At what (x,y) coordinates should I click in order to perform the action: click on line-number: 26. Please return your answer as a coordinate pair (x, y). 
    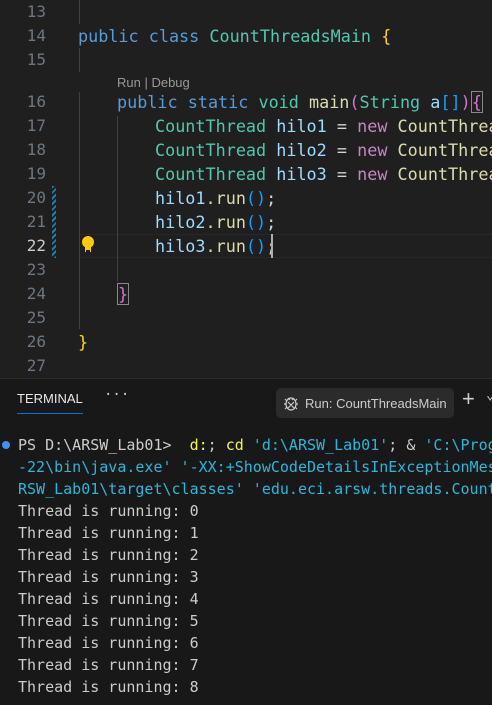
    Looking at the image, I should click on (36, 341).